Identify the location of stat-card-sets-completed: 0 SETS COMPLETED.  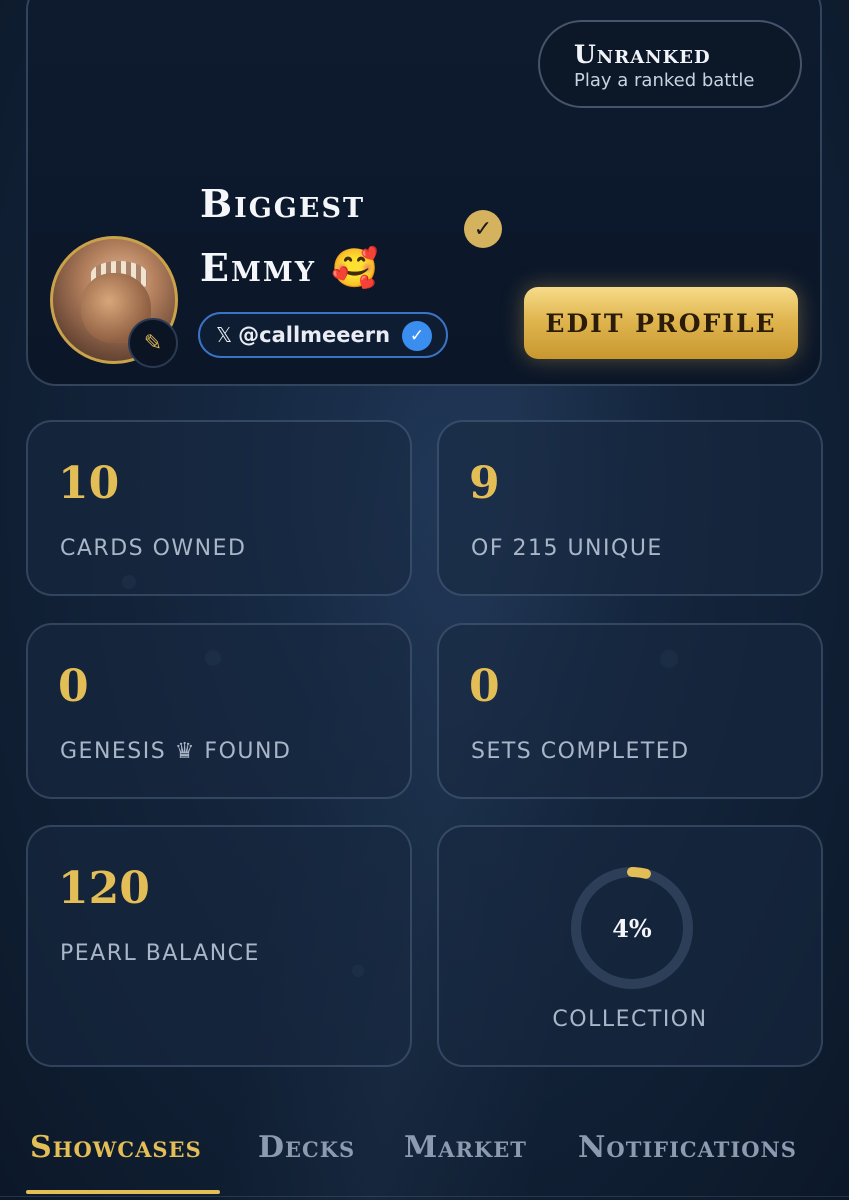
(630, 711).